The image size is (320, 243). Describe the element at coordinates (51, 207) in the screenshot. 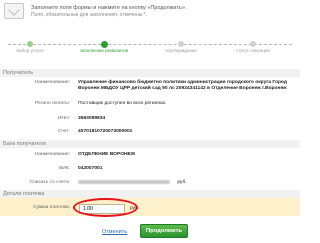

I see `sum-label: Сумма платежа:` at that location.